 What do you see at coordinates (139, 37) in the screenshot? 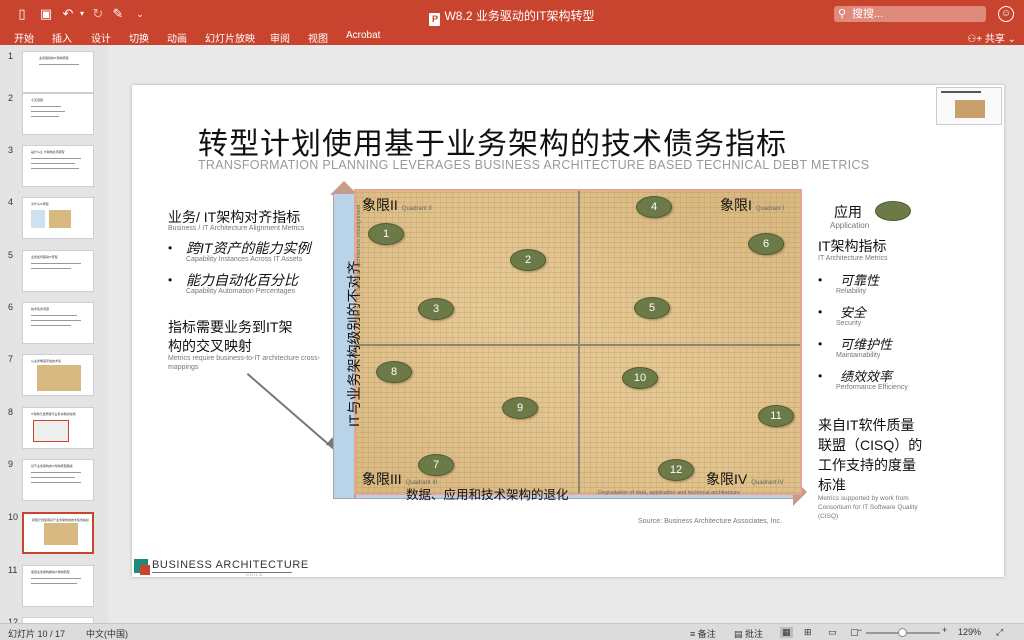
I see `tab-transitions: 切换` at bounding box center [139, 37].